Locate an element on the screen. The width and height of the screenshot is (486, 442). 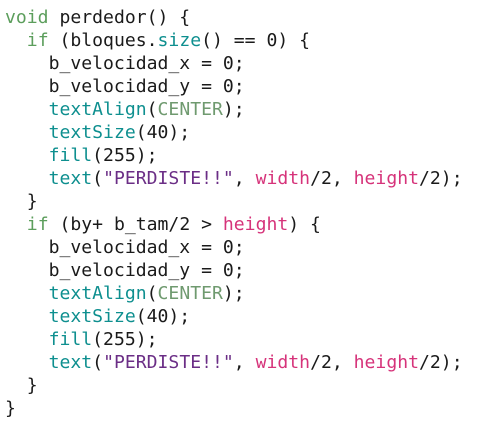
code-token-plain: perdedor() { is located at coordinates (119, 17).